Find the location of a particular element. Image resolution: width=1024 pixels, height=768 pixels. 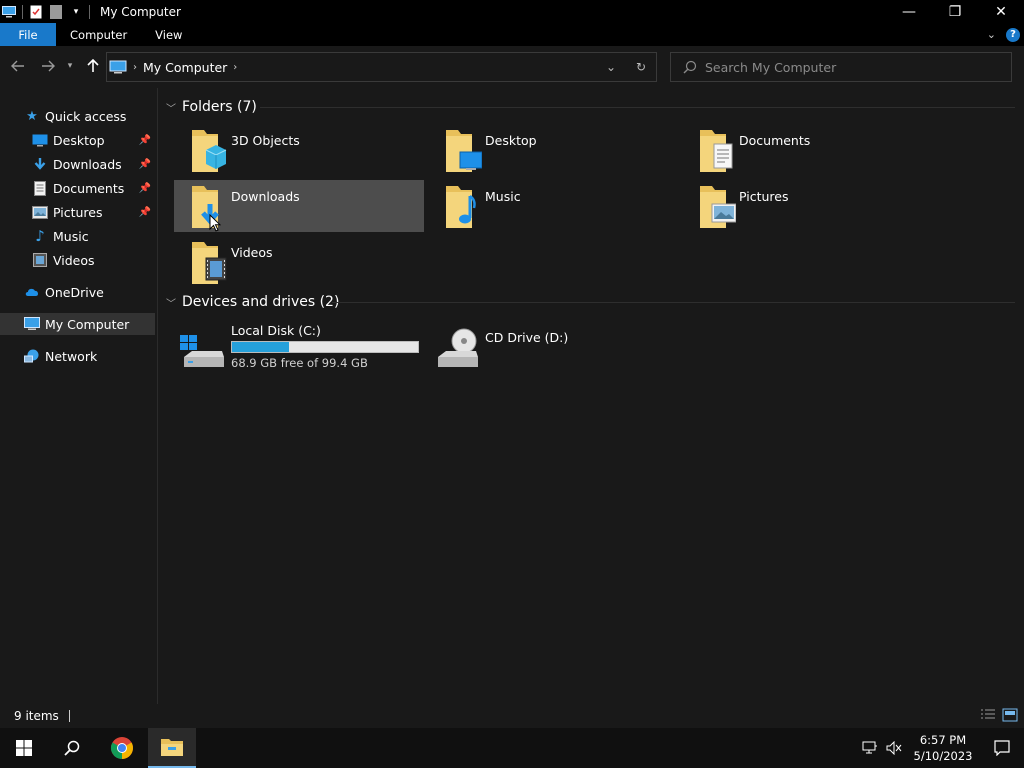

nav-network: Network is located at coordinates (77, 356).